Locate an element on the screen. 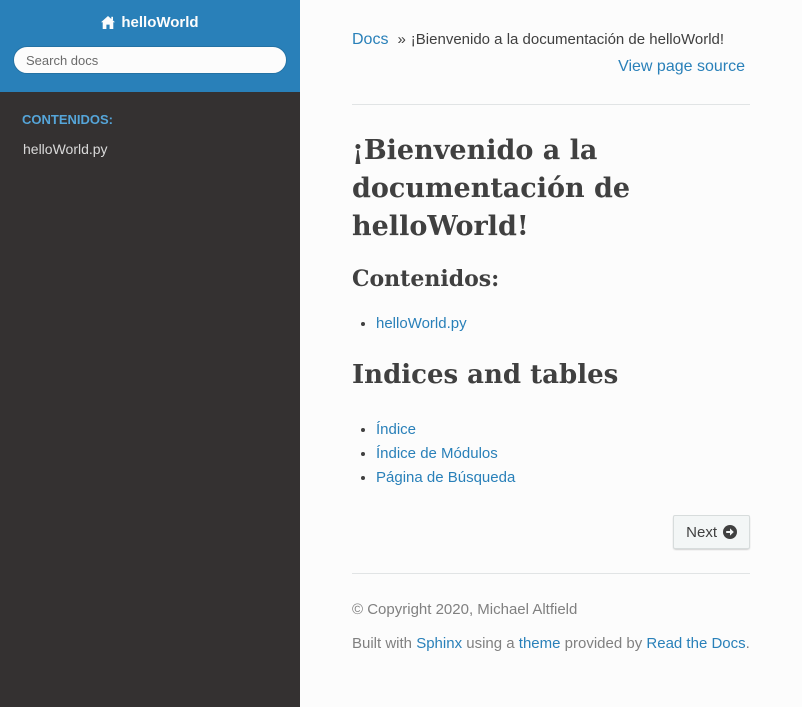 The width and height of the screenshot is (802, 707). sidebar-item-helloworld: helloWorld.py is located at coordinates (161, 149).